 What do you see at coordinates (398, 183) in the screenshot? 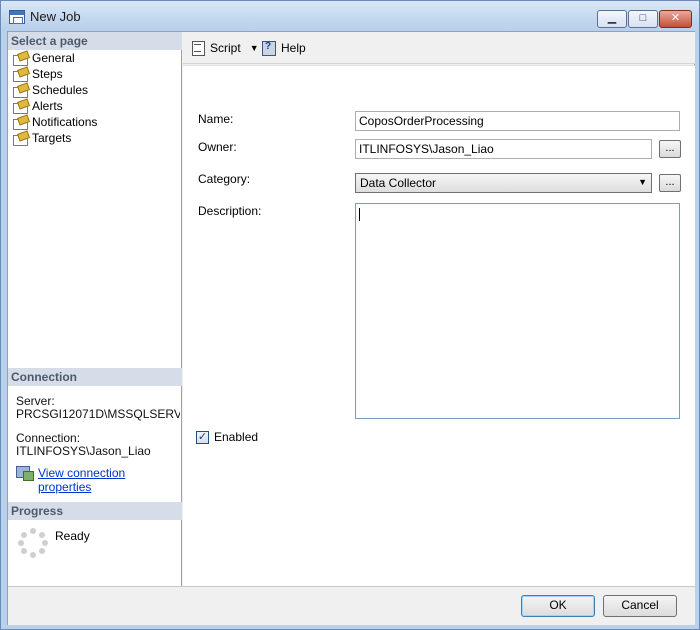
I see `category-value: Data Collector` at bounding box center [398, 183].